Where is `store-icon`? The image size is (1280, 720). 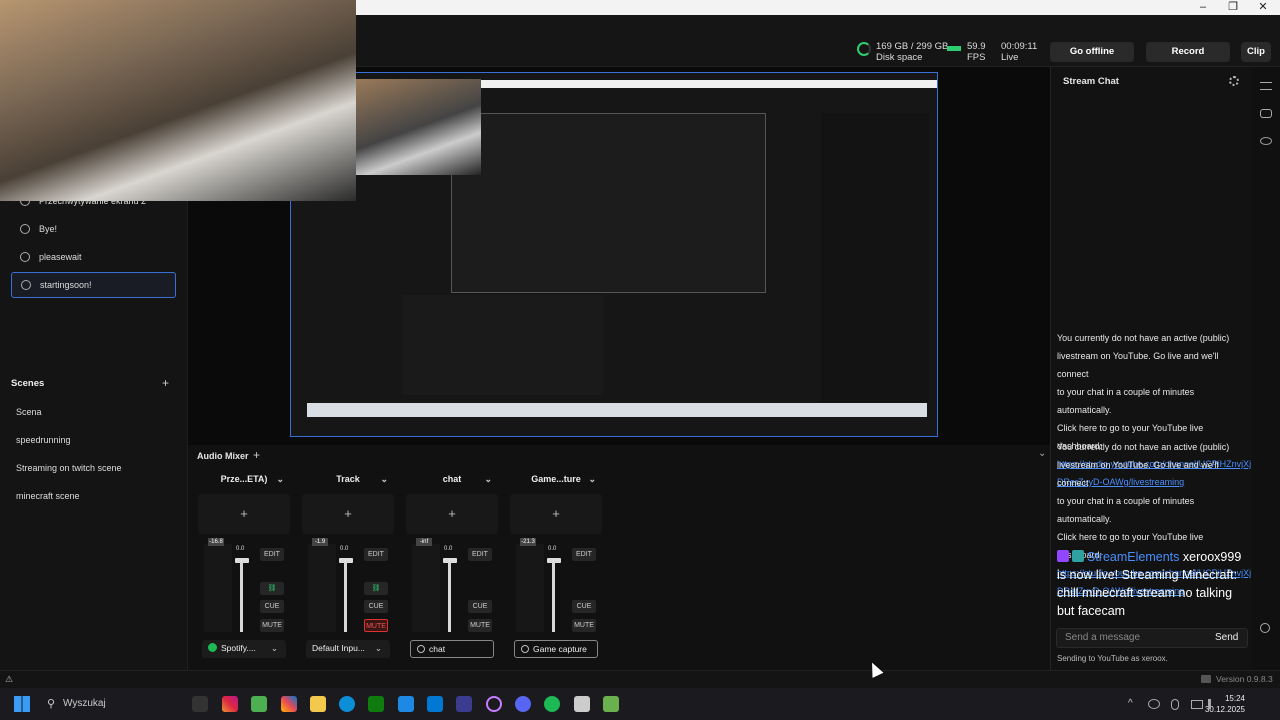 store-icon is located at coordinates (406, 704).